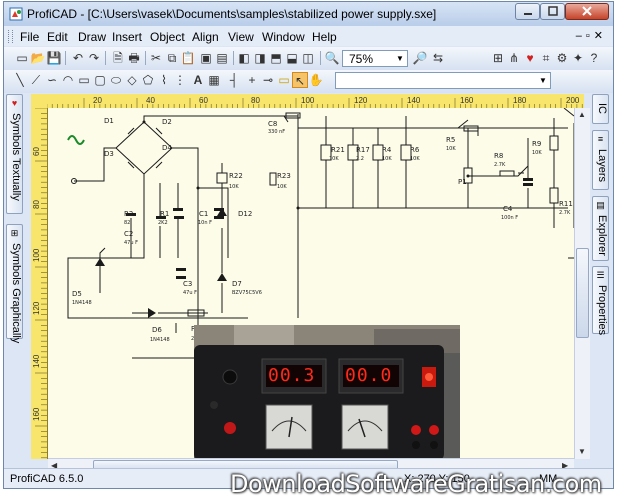 Image resolution: width=620 pixels, height=503 pixels. What do you see at coordinates (148, 80) in the screenshot?
I see `polygon-tool-icon: ⬠` at bounding box center [148, 80].